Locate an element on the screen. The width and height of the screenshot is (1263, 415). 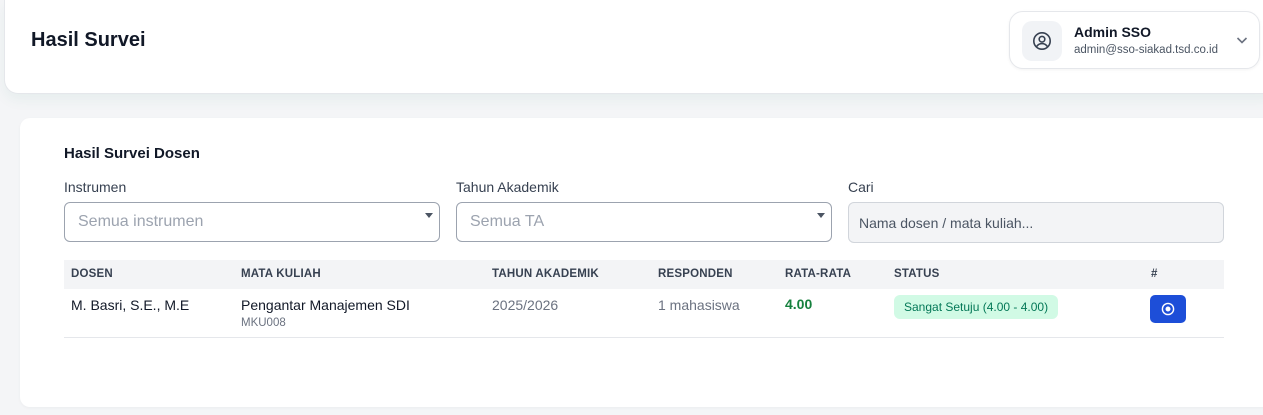
card-title: Hasil Survei Dosen is located at coordinates (132, 153).